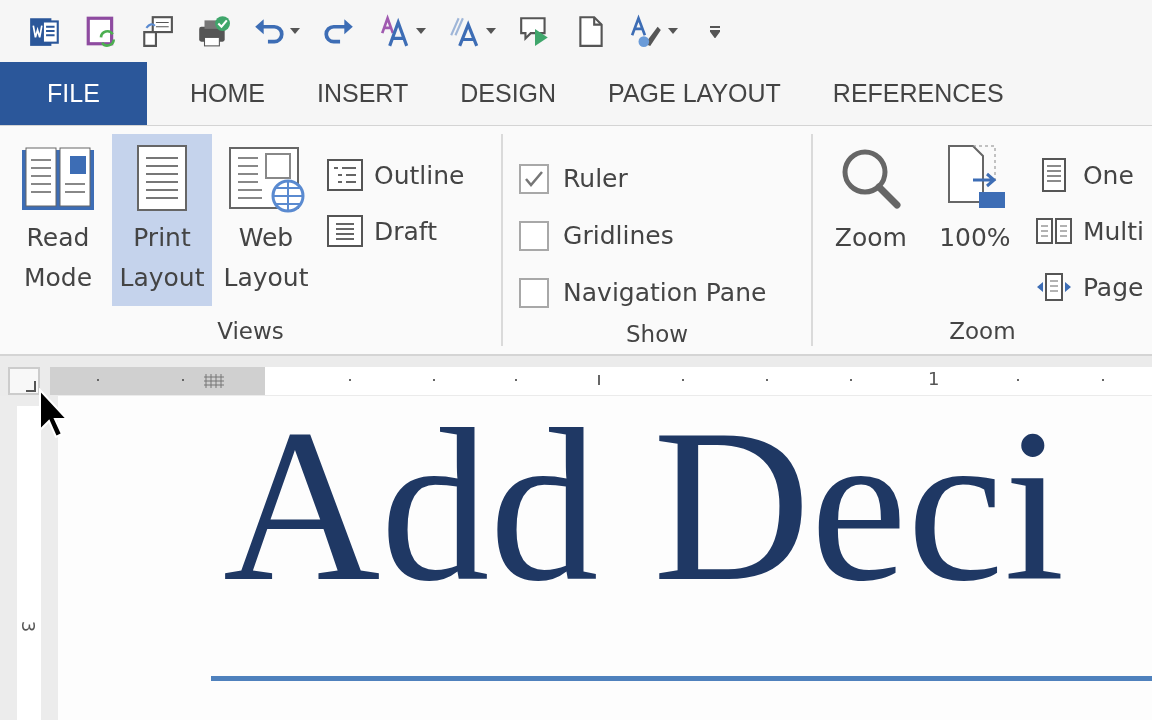 The image size is (1152, 720). What do you see at coordinates (73, 93) in the screenshot?
I see `ribbon-tab: FILE` at bounding box center [73, 93].